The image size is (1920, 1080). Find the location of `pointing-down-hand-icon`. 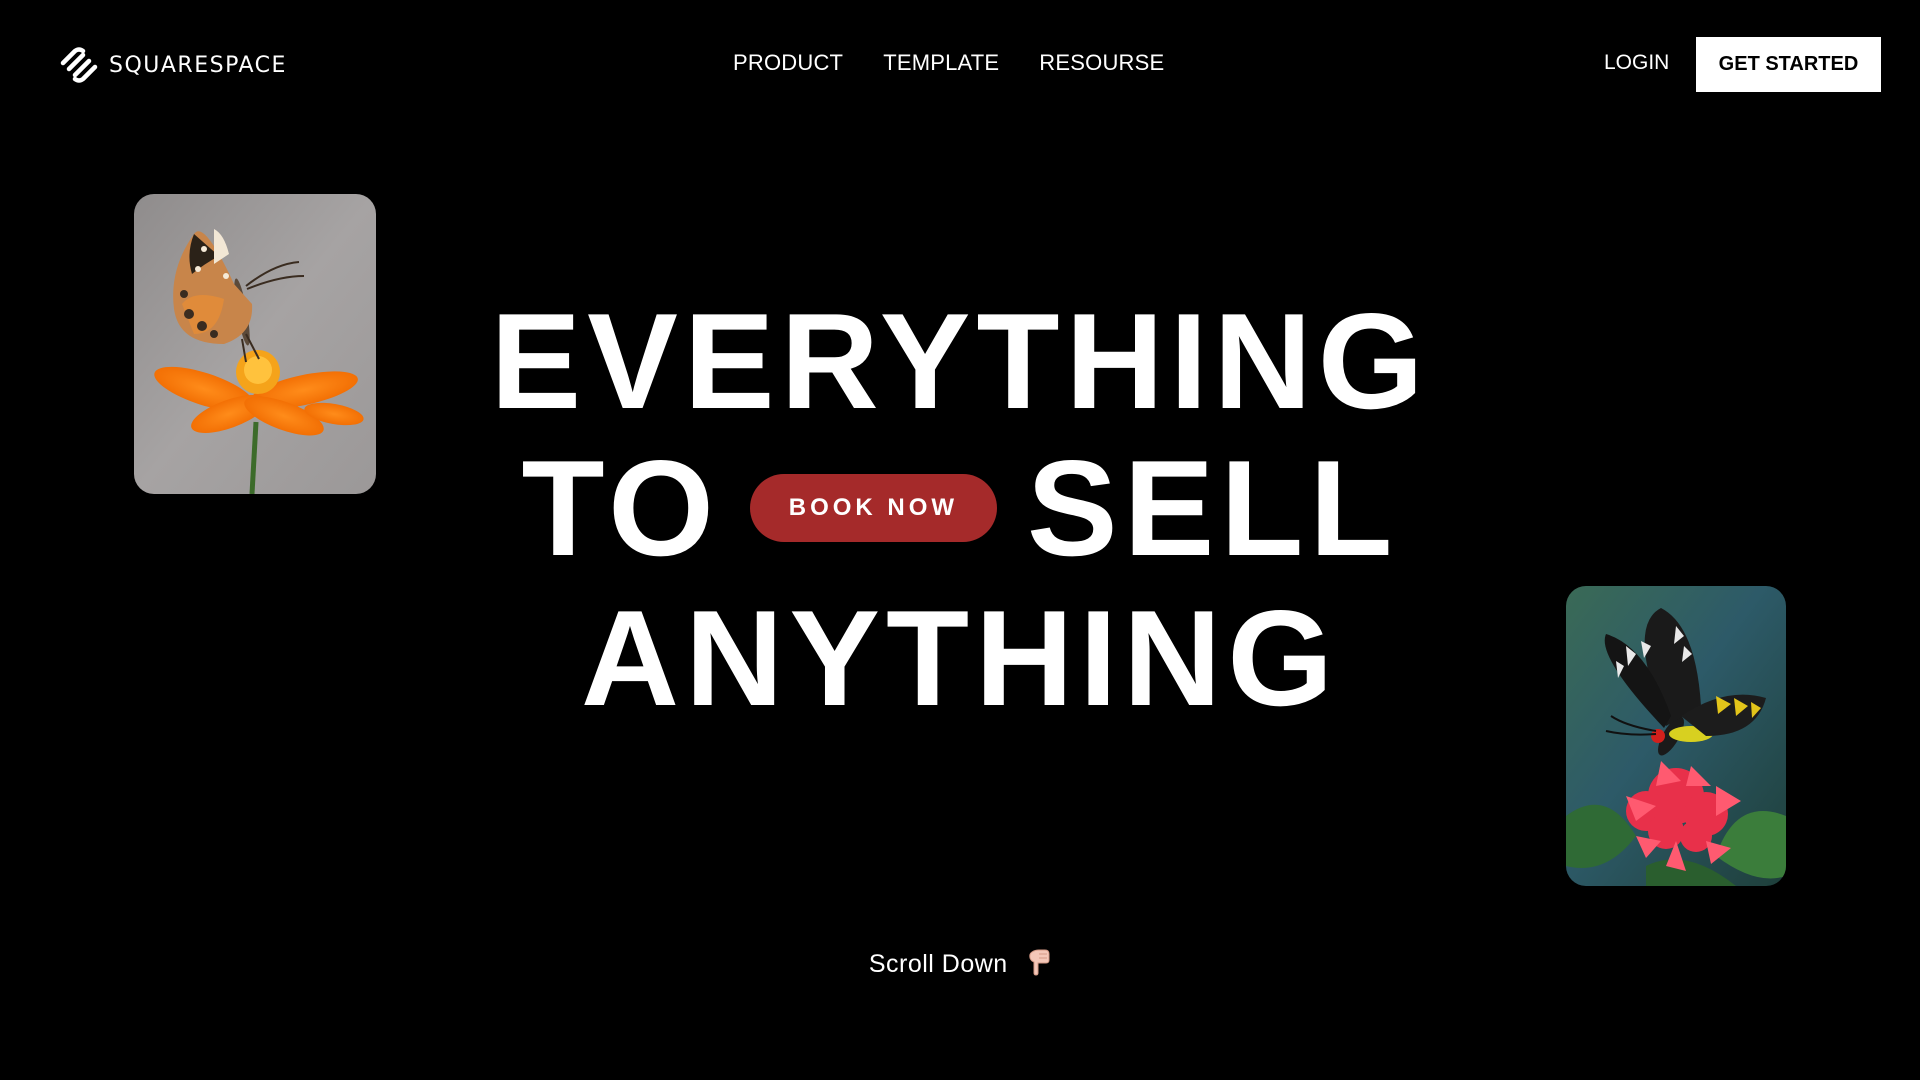

pointing-down-hand-icon is located at coordinates (1039, 965).